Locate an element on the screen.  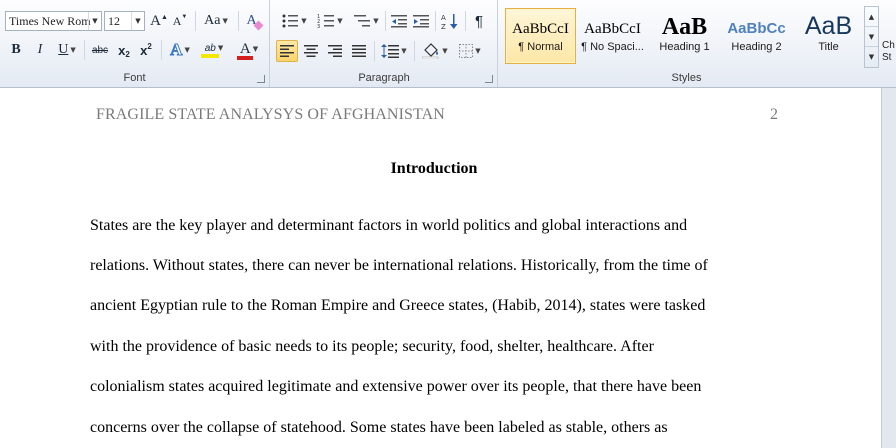
style-title: AaB Title is located at coordinates (828, 36).